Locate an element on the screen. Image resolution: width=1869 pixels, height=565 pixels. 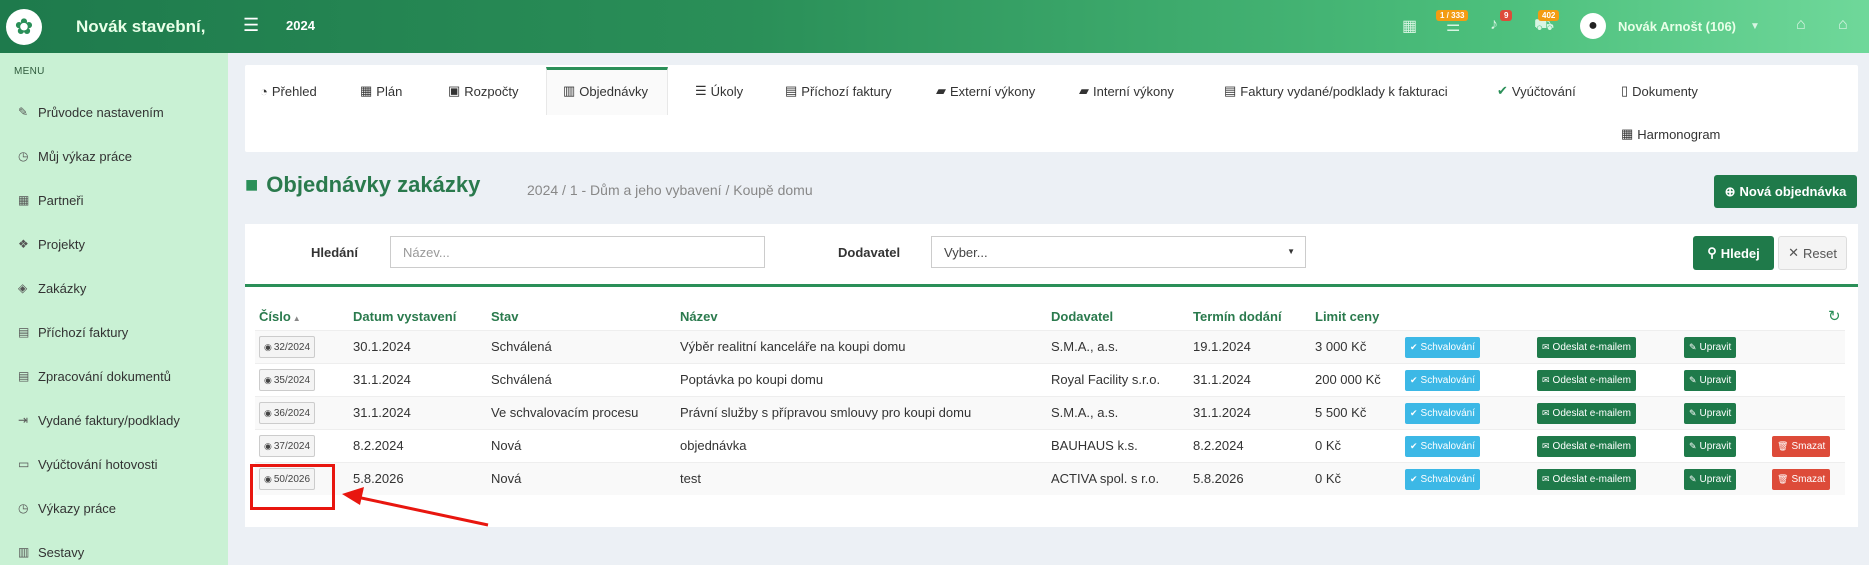
sidebar-item-label: Sestavy is located at coordinates (61, 552).